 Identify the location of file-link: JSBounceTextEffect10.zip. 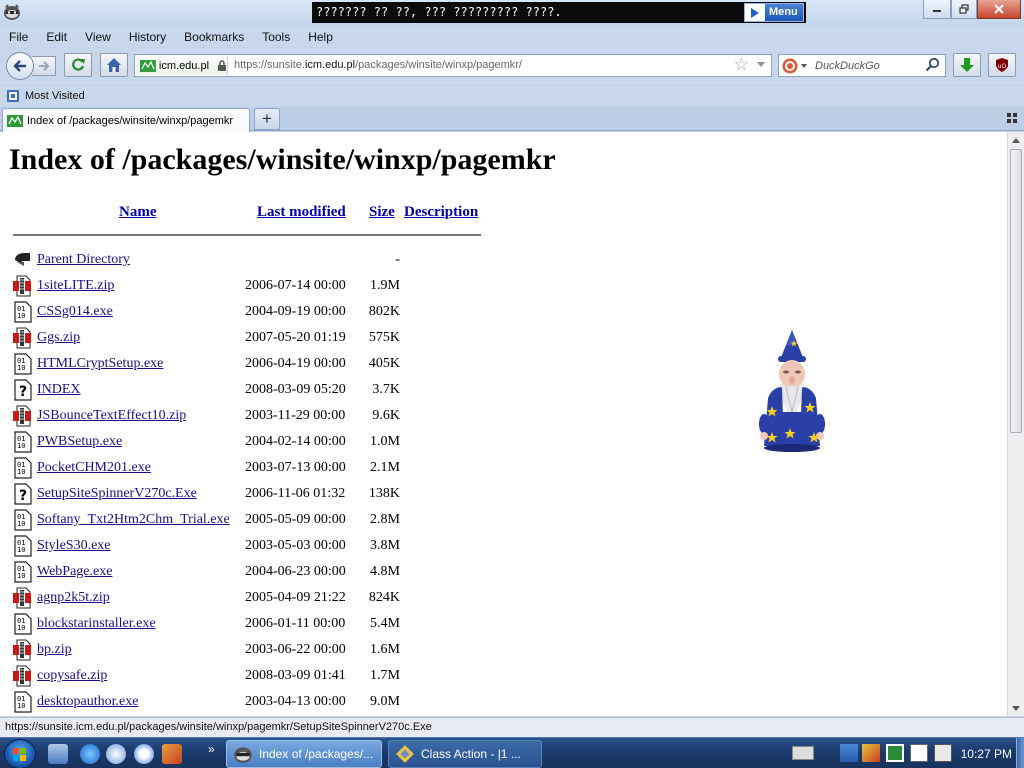
(111, 416).